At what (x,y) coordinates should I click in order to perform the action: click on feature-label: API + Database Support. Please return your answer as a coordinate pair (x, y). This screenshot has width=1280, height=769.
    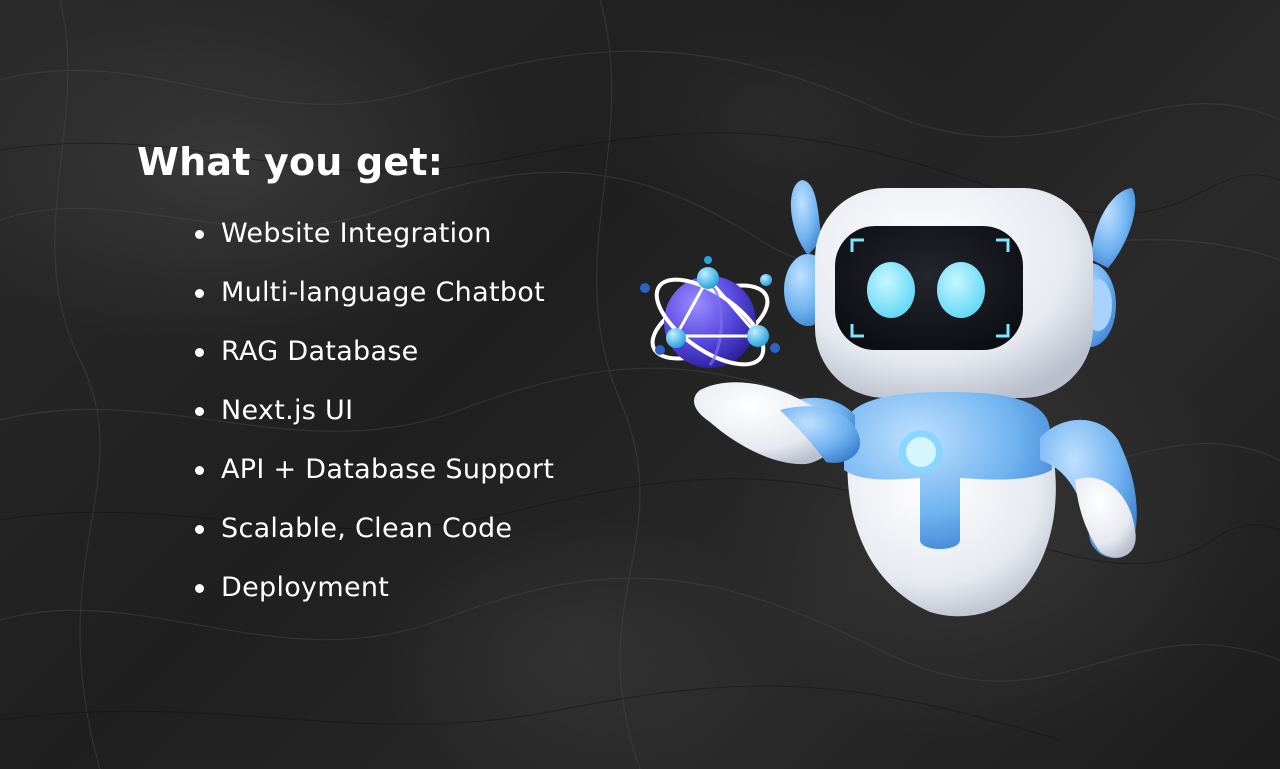
    Looking at the image, I should click on (388, 469).